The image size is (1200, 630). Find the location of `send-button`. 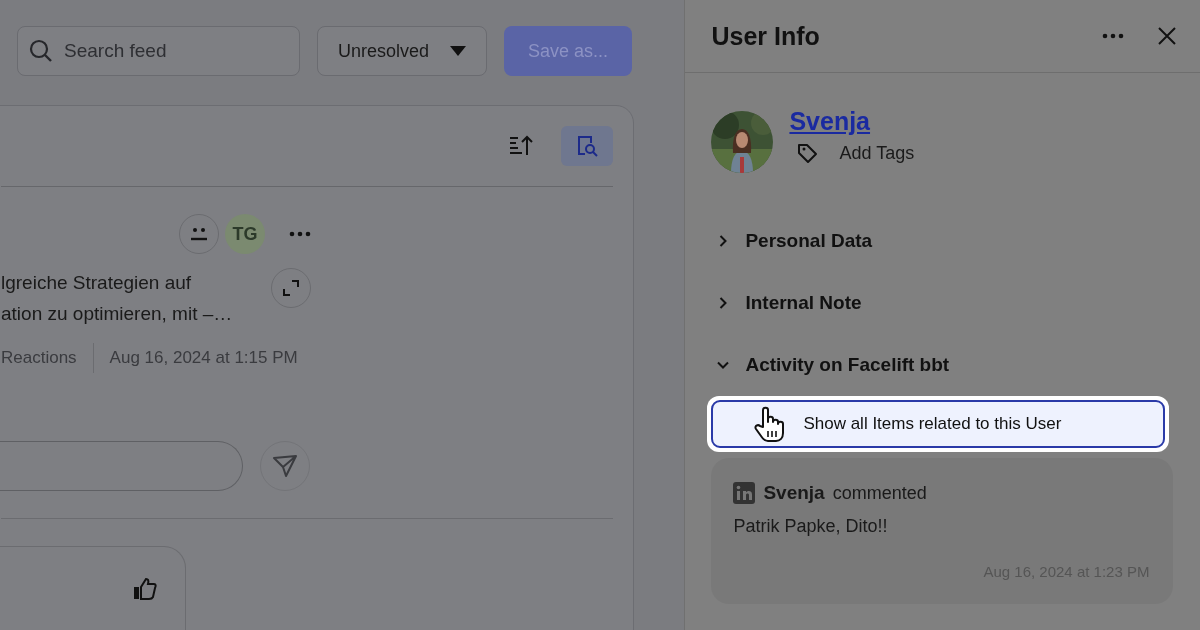

send-button is located at coordinates (285, 466).